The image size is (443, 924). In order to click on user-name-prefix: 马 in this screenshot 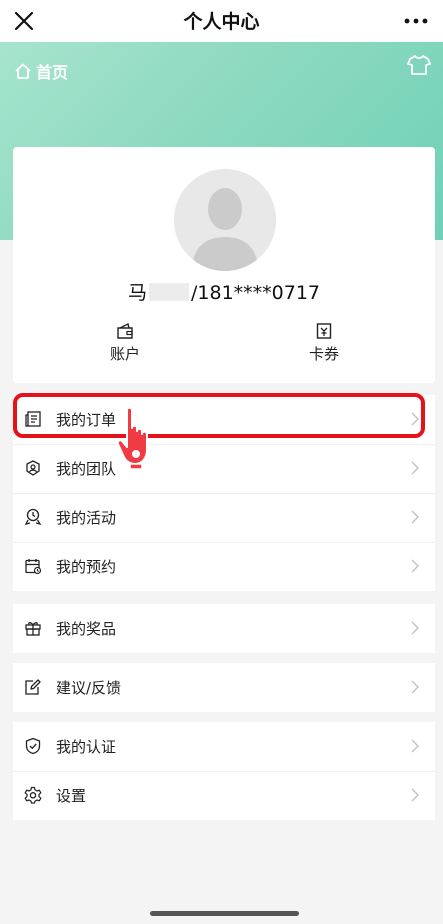, I will do `click(137, 293)`.